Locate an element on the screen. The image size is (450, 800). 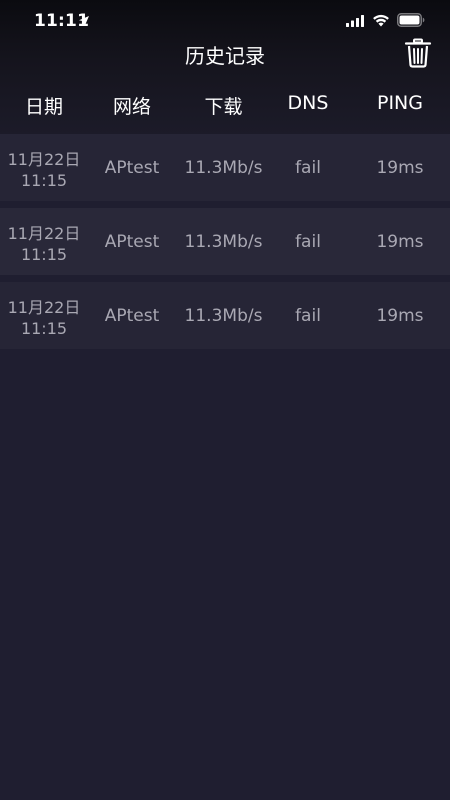
location-arrow-icon is located at coordinates (84, 21).